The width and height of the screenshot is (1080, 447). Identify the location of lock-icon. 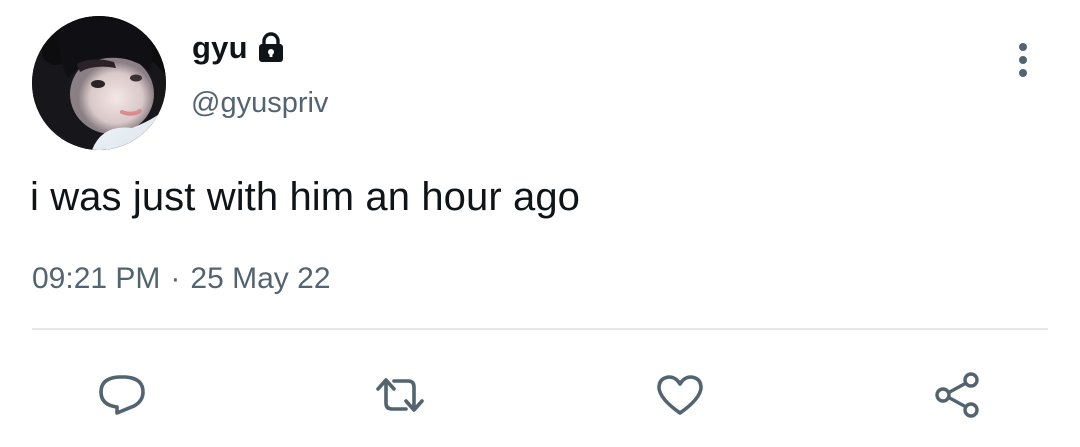
(271, 48).